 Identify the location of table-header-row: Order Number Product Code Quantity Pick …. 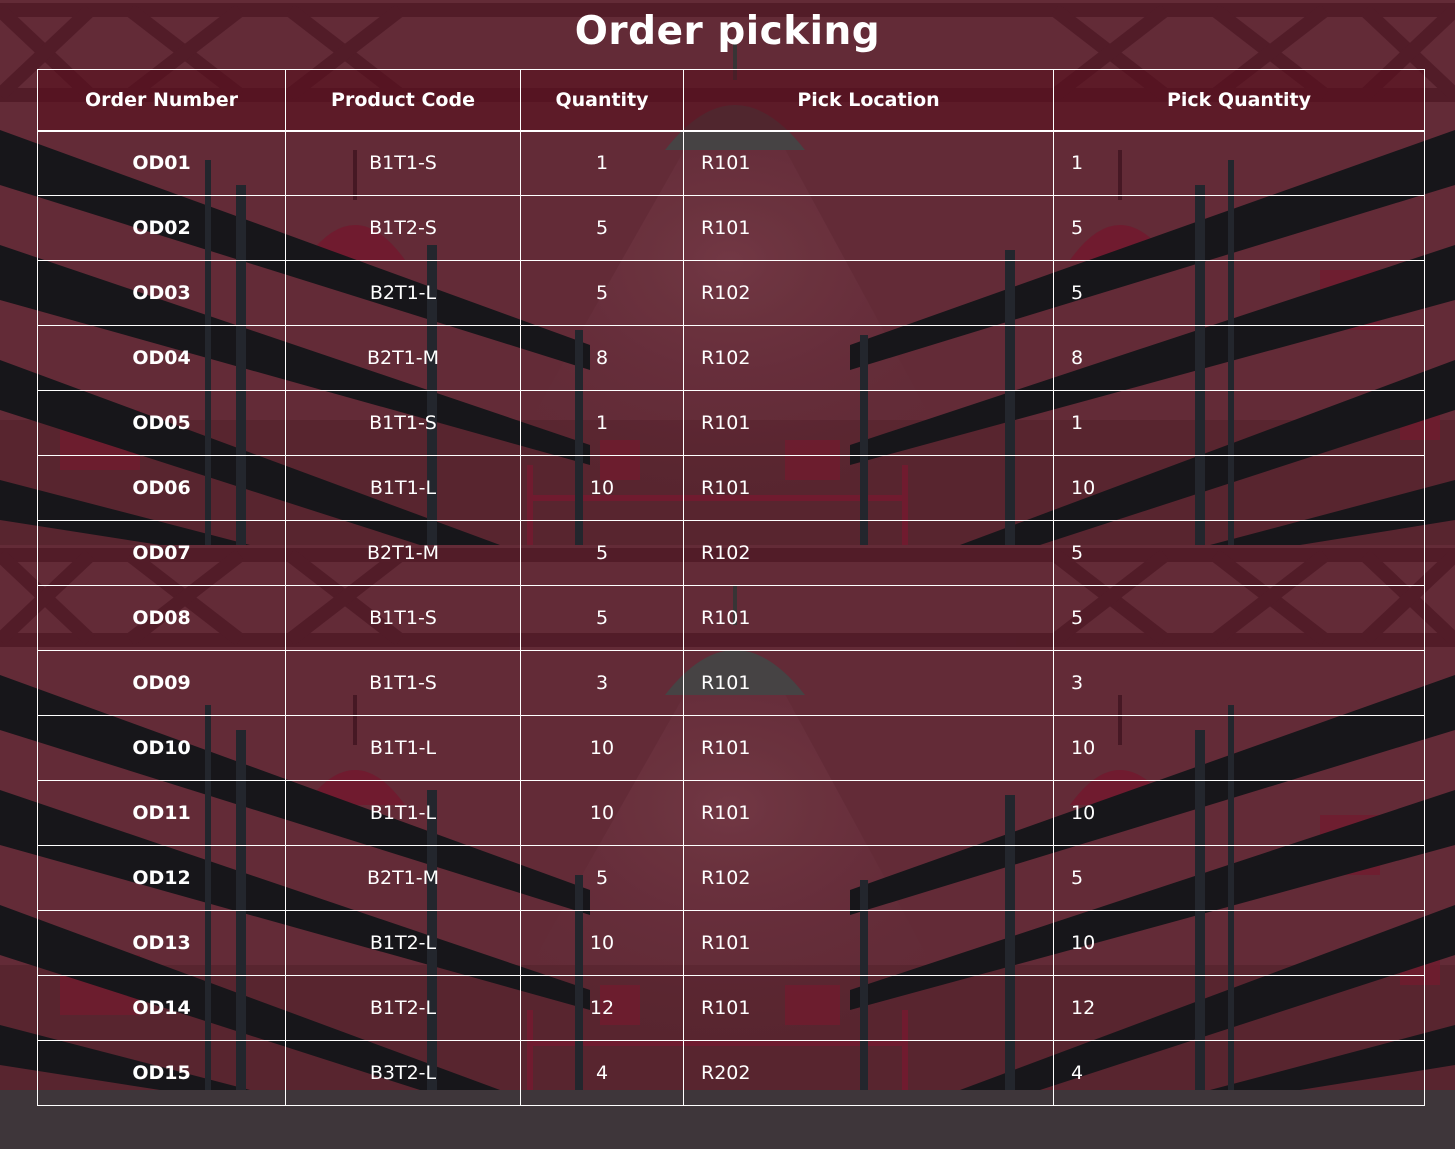
(731, 100).